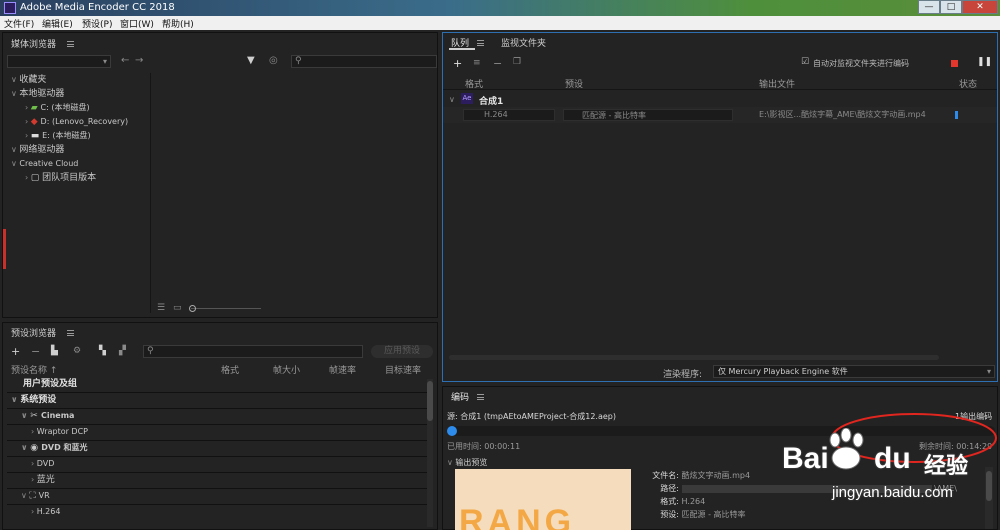 This screenshot has width=1000, height=530. What do you see at coordinates (217, 417) in the screenshot?
I see `list-item: ∨ ✂ Cinema` at bounding box center [217, 417].